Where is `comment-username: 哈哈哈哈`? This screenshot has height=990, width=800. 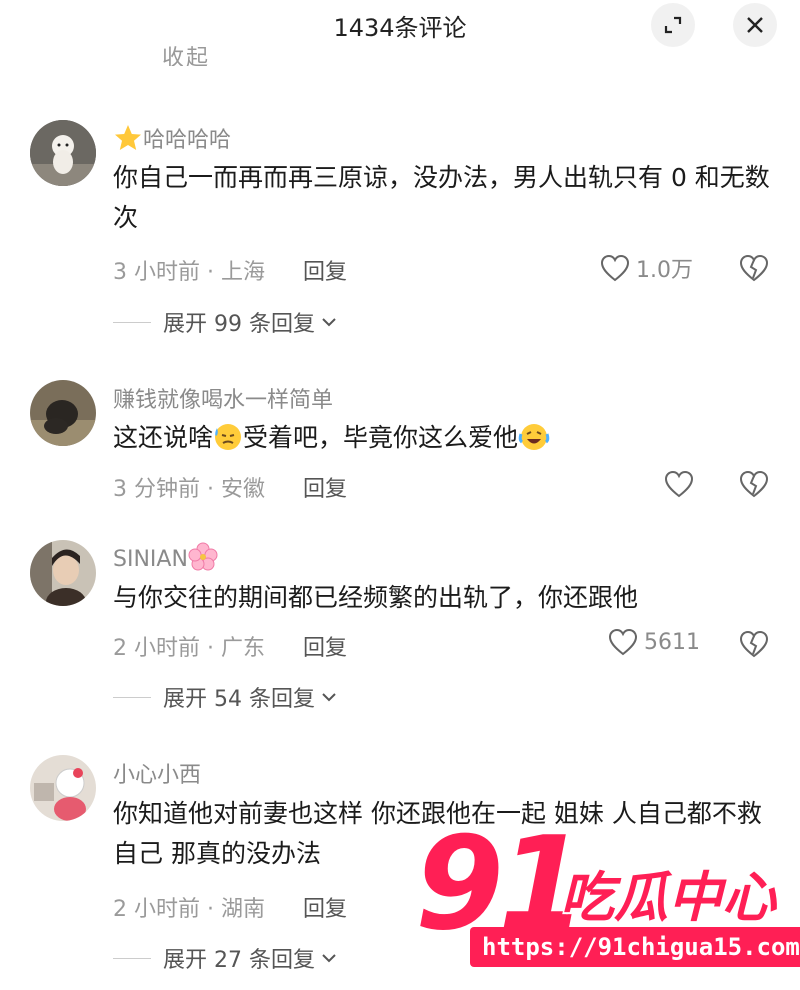 comment-username: 哈哈哈哈 is located at coordinates (172, 138).